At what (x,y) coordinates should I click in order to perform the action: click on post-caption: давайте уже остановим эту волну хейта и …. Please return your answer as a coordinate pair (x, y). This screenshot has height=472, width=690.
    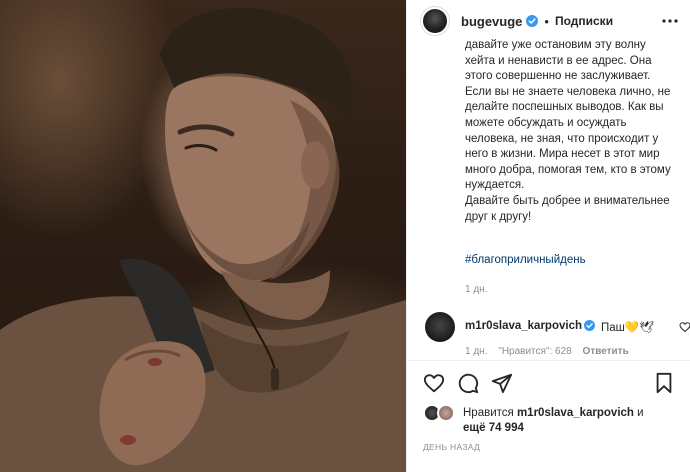
    Looking at the image, I should click on (571, 131).